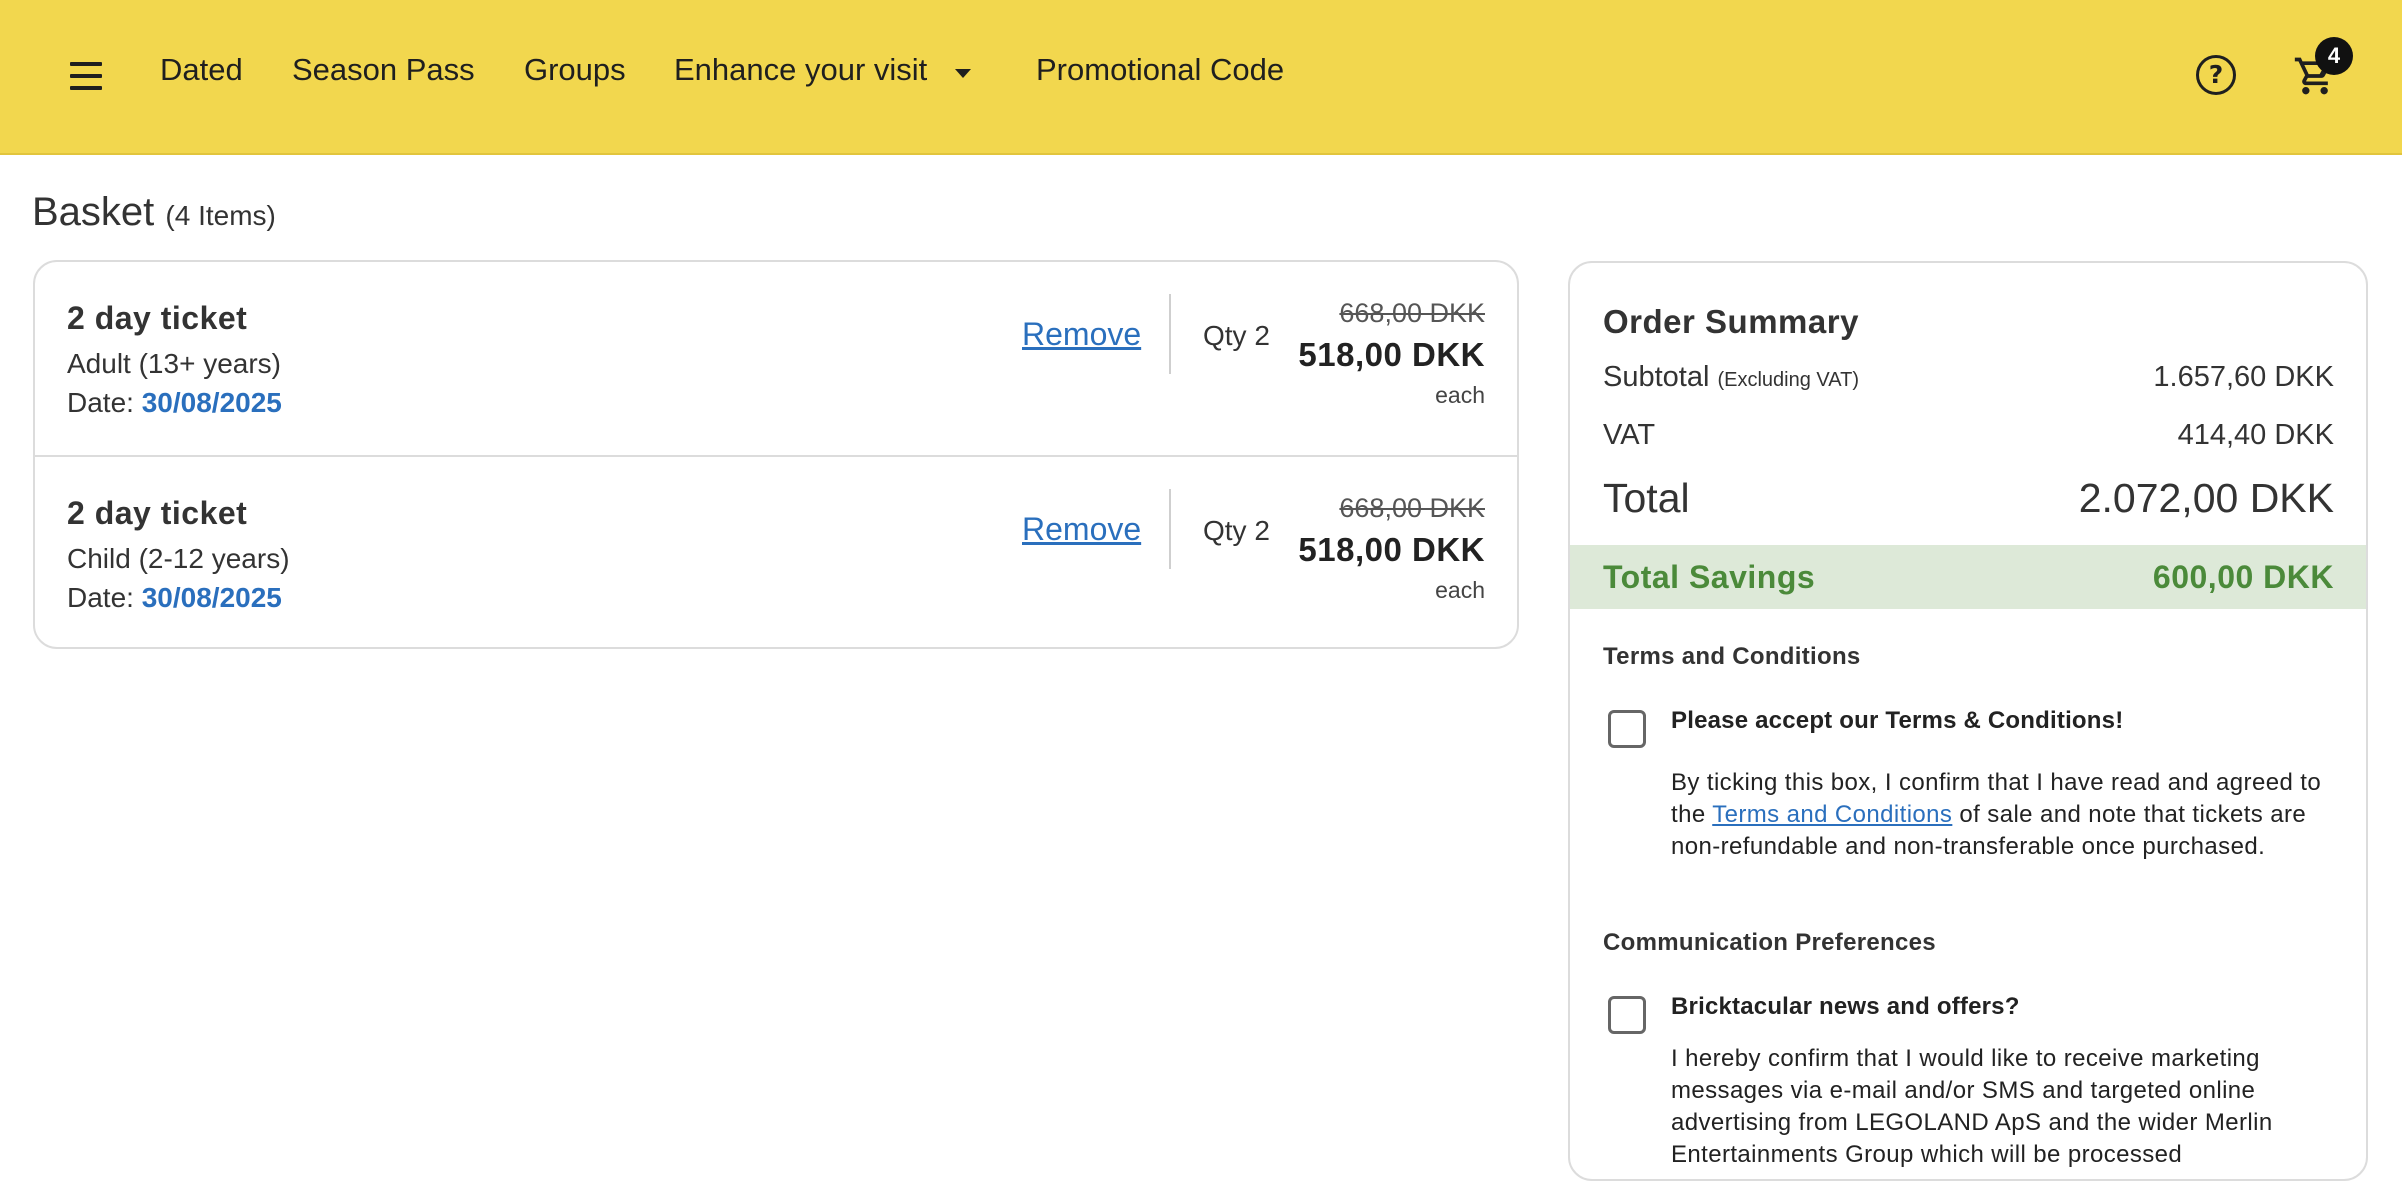 This screenshot has height=1181, width=2402. I want to click on basket-heading: Basket (4 Items), so click(154, 212).